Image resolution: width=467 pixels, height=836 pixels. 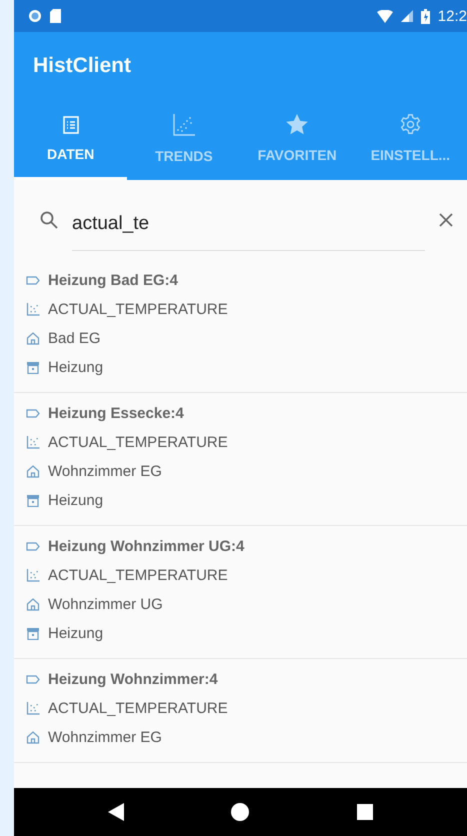 I want to click on star-icon, so click(x=297, y=124).